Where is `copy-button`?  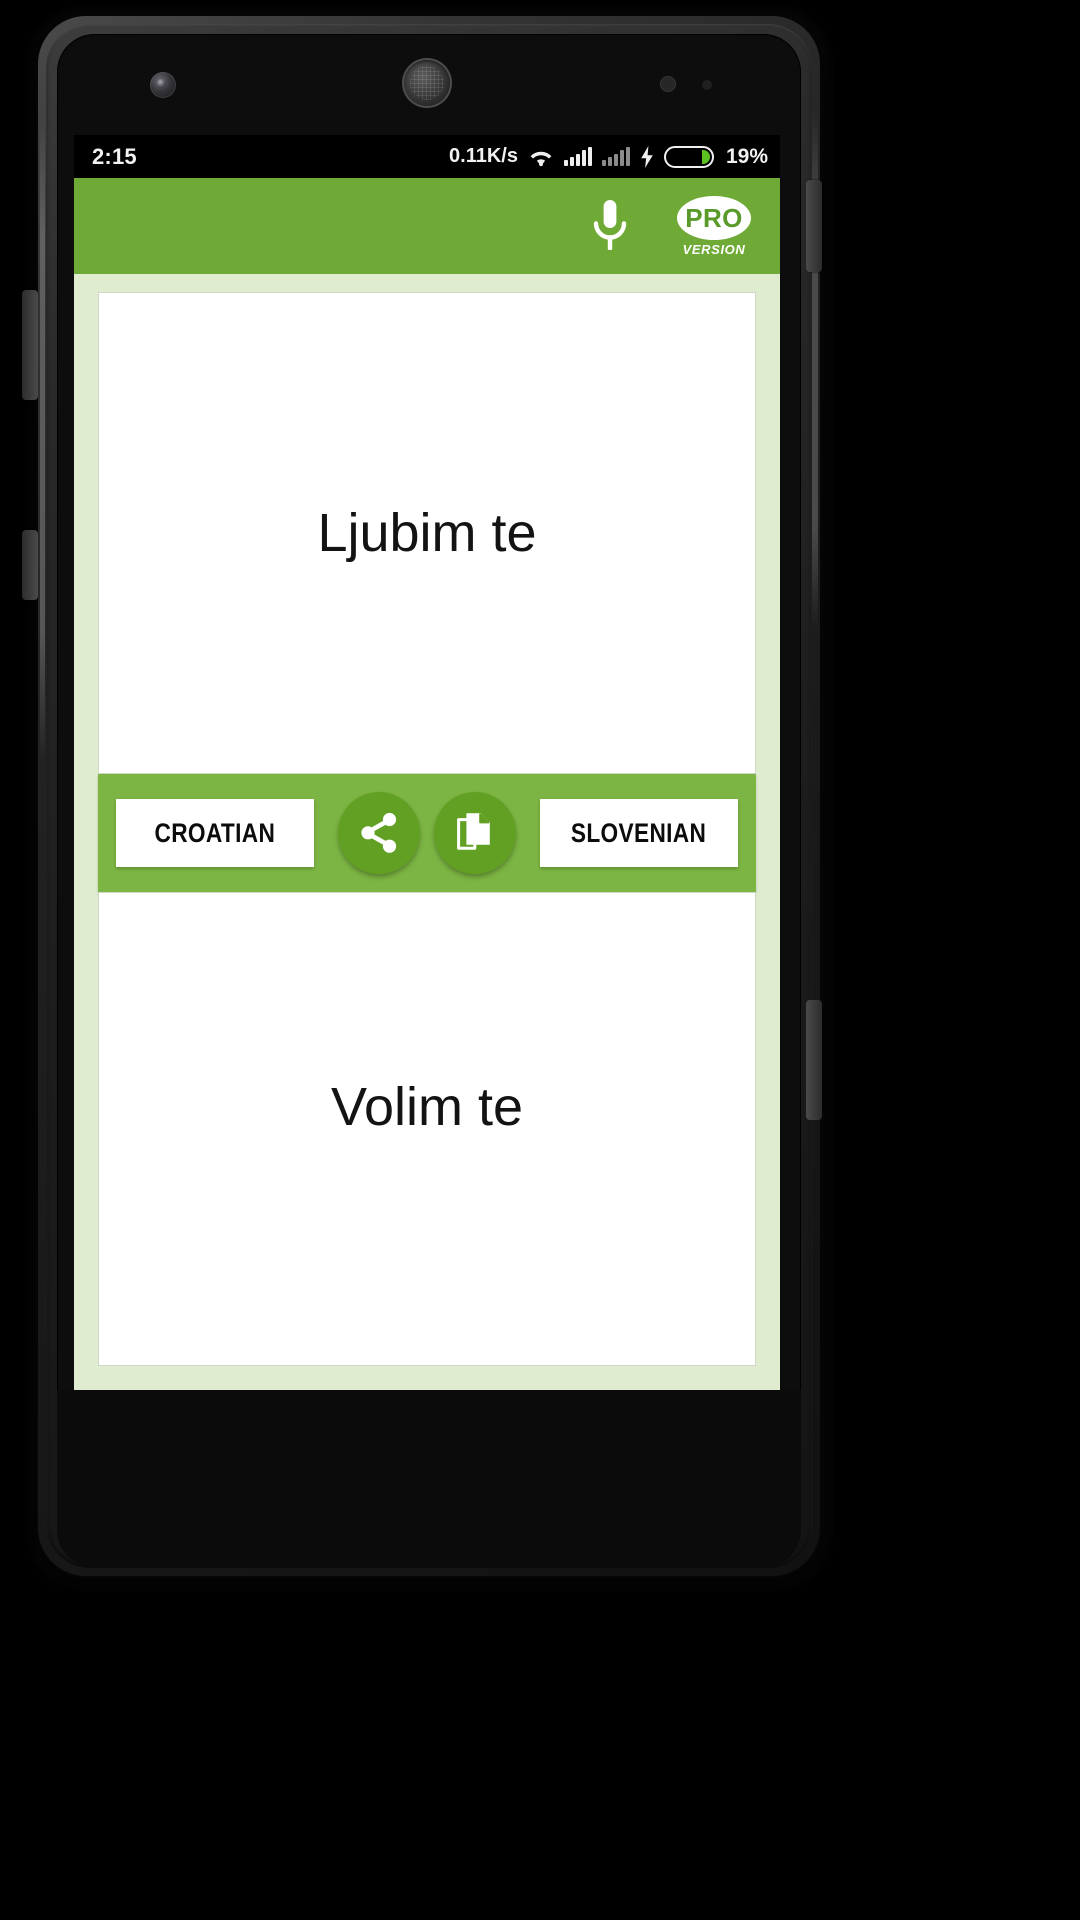 copy-button is located at coordinates (475, 833).